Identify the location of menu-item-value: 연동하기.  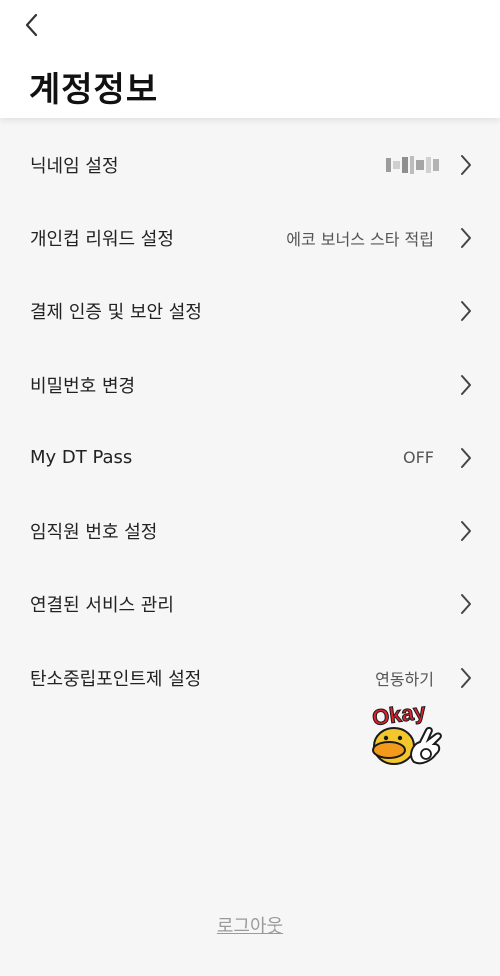
(404, 679).